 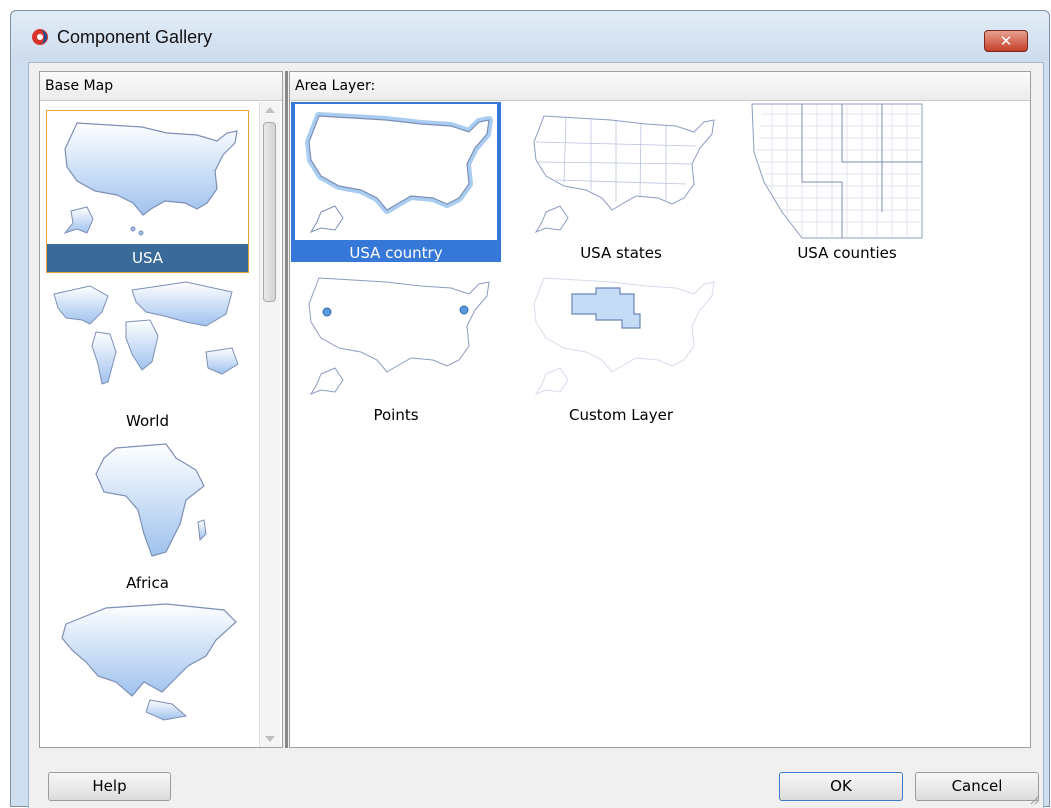 I want to click on world-map-icon, so click(x=146, y=333).